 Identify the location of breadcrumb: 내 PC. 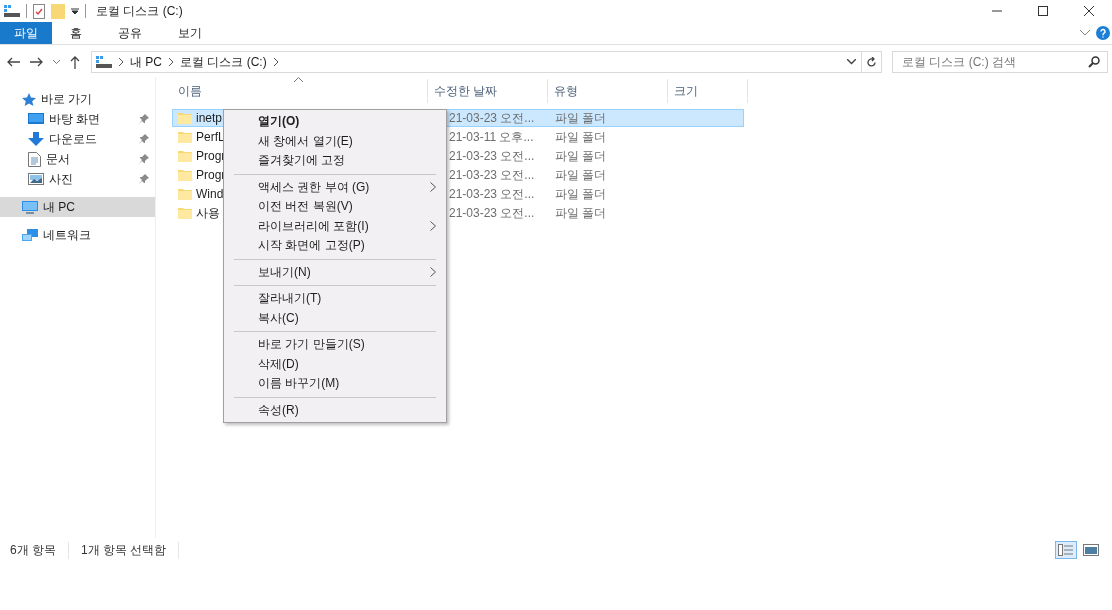
(146, 62).